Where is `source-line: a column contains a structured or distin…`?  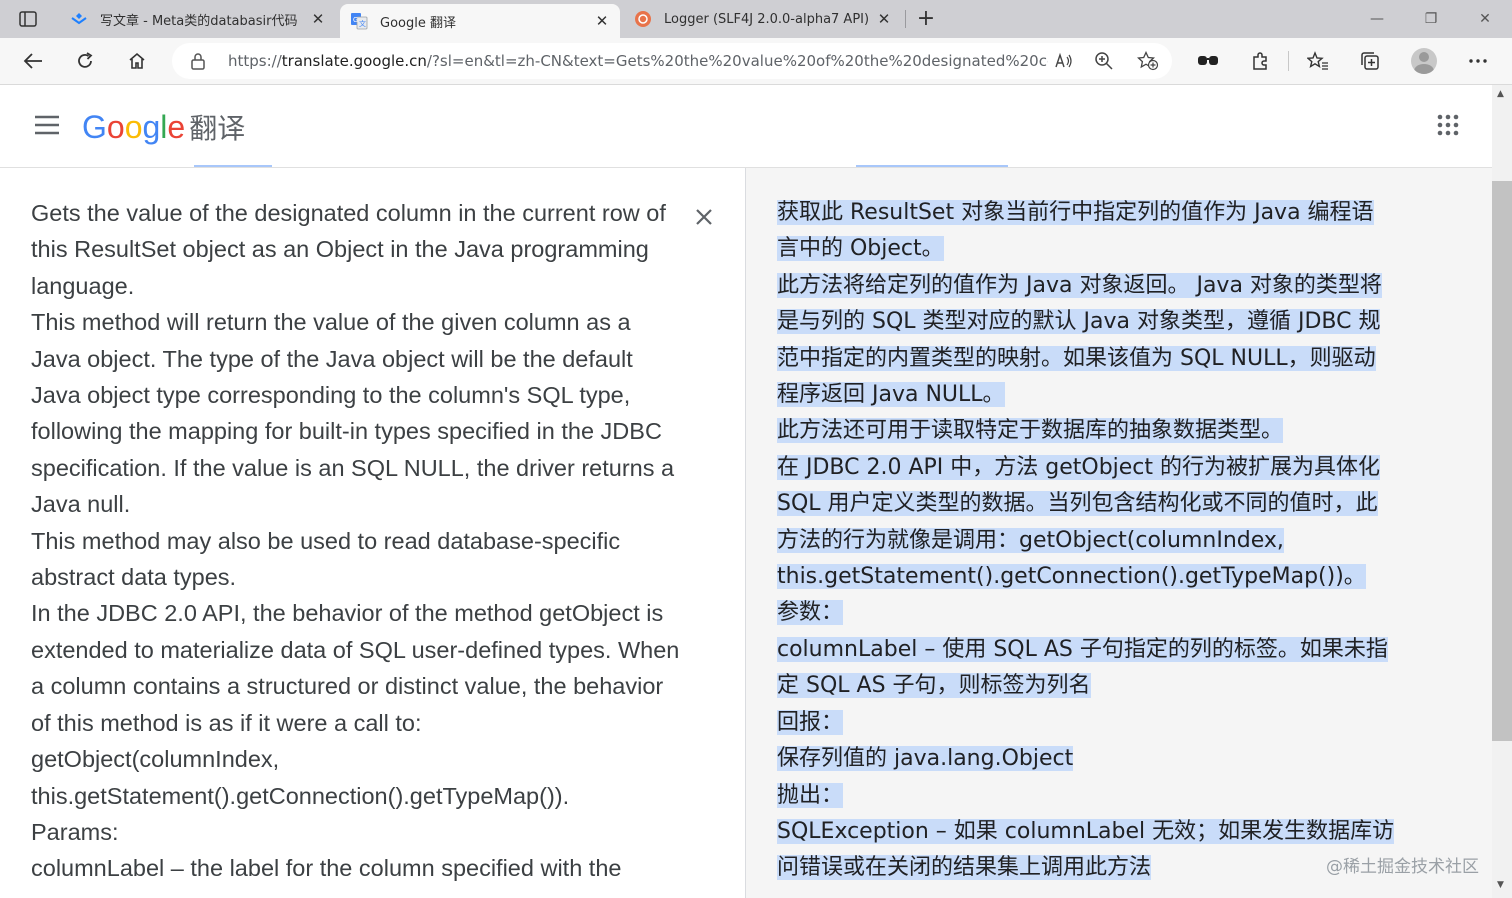
source-line: a column contains a structured or distin… is located at coordinates (347, 686).